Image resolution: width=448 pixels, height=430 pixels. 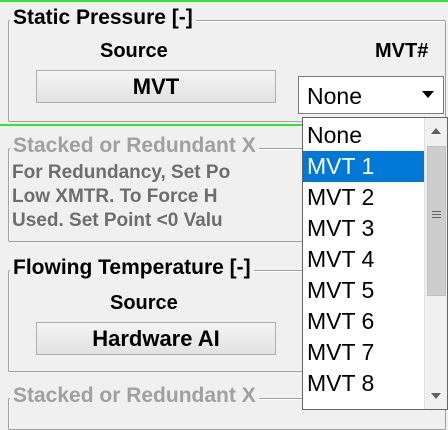 I want to click on redundancy-help-line-1: For Redundancy, Set Po, so click(x=121, y=172).